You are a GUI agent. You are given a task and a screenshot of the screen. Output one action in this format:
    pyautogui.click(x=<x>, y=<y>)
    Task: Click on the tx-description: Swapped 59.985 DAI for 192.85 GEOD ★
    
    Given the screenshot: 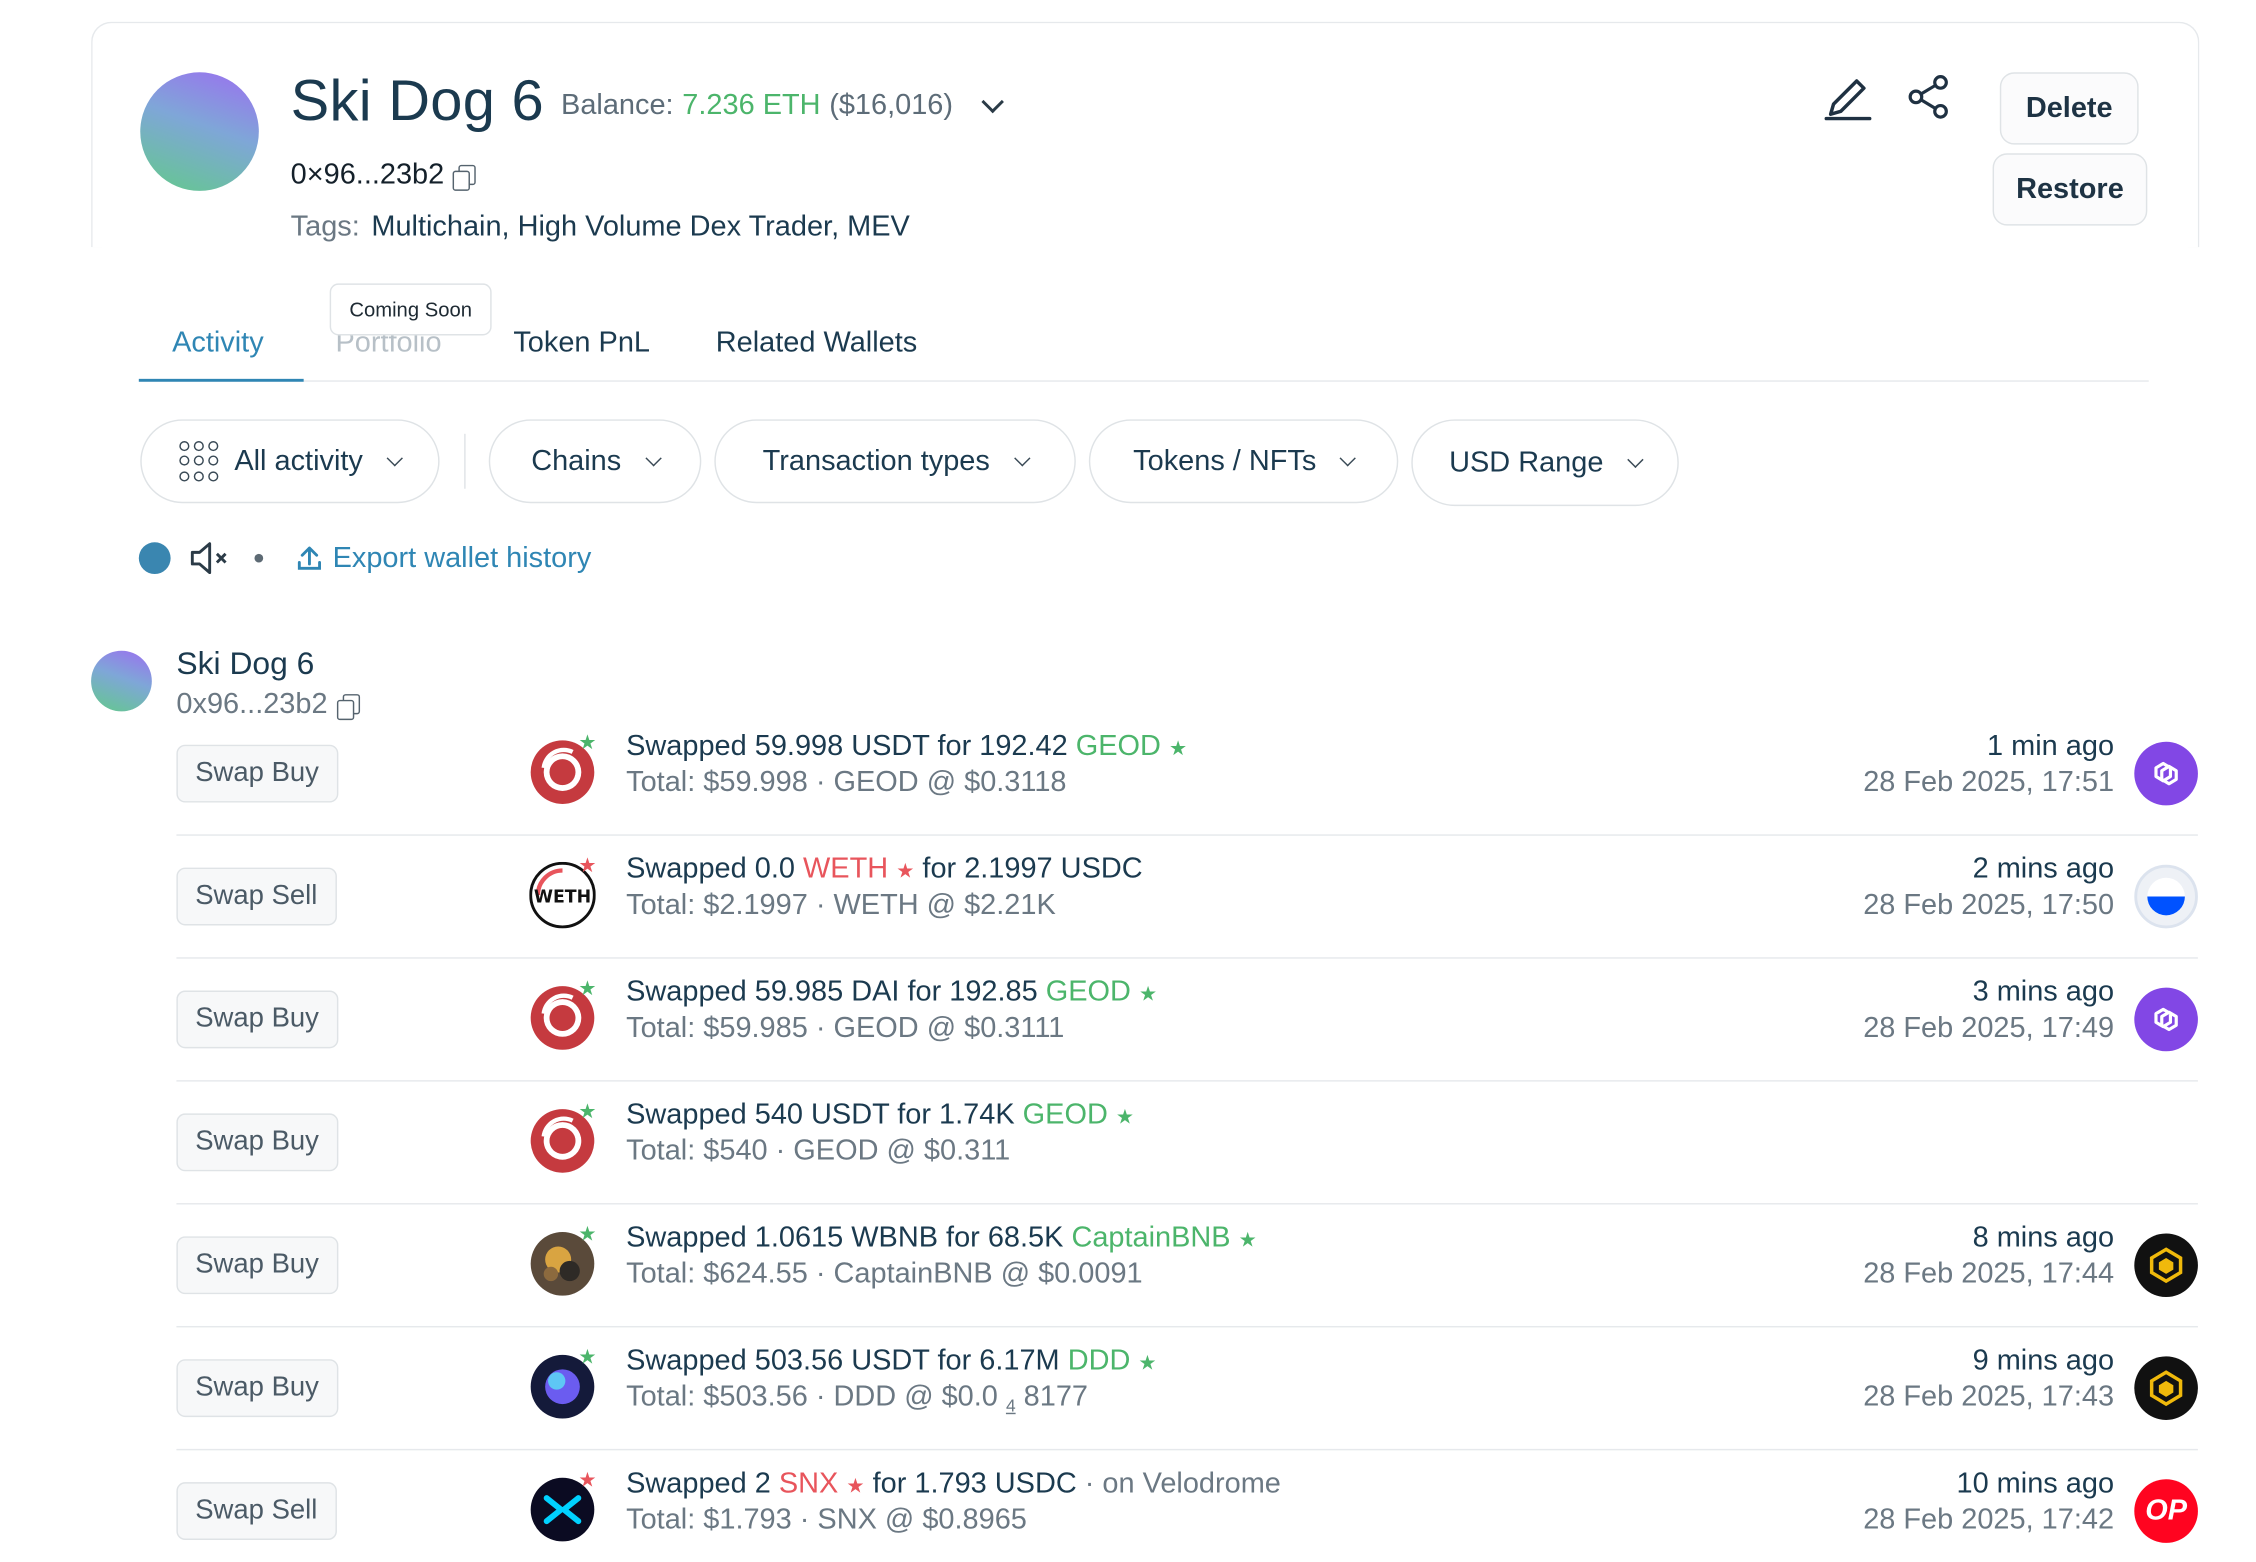 What is the action you would take?
    pyautogui.click(x=892, y=992)
    